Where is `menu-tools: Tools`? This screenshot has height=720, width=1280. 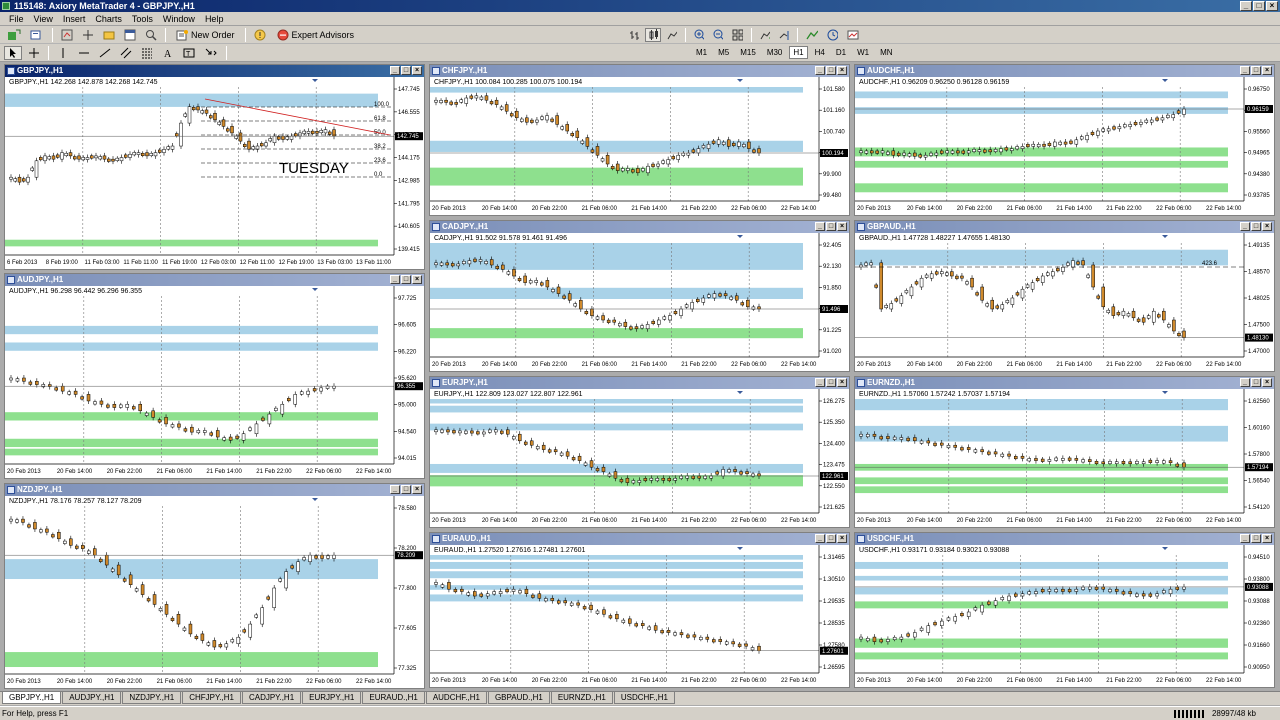 menu-tools: Tools is located at coordinates (142, 19).